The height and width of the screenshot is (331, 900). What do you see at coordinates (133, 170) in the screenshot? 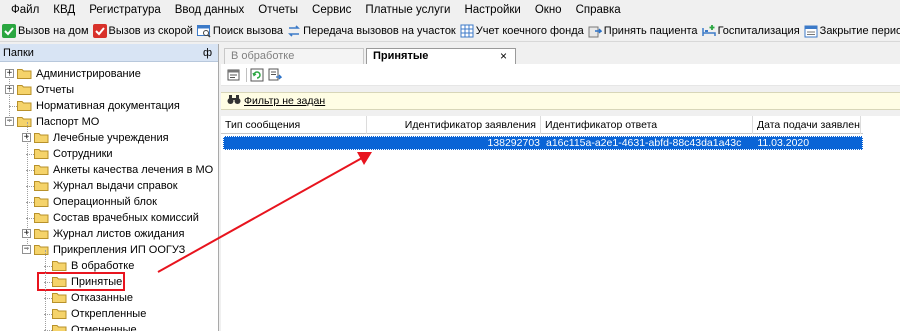
I see `tree-item-label: Анкеты качества лечения в МО` at bounding box center [133, 170].